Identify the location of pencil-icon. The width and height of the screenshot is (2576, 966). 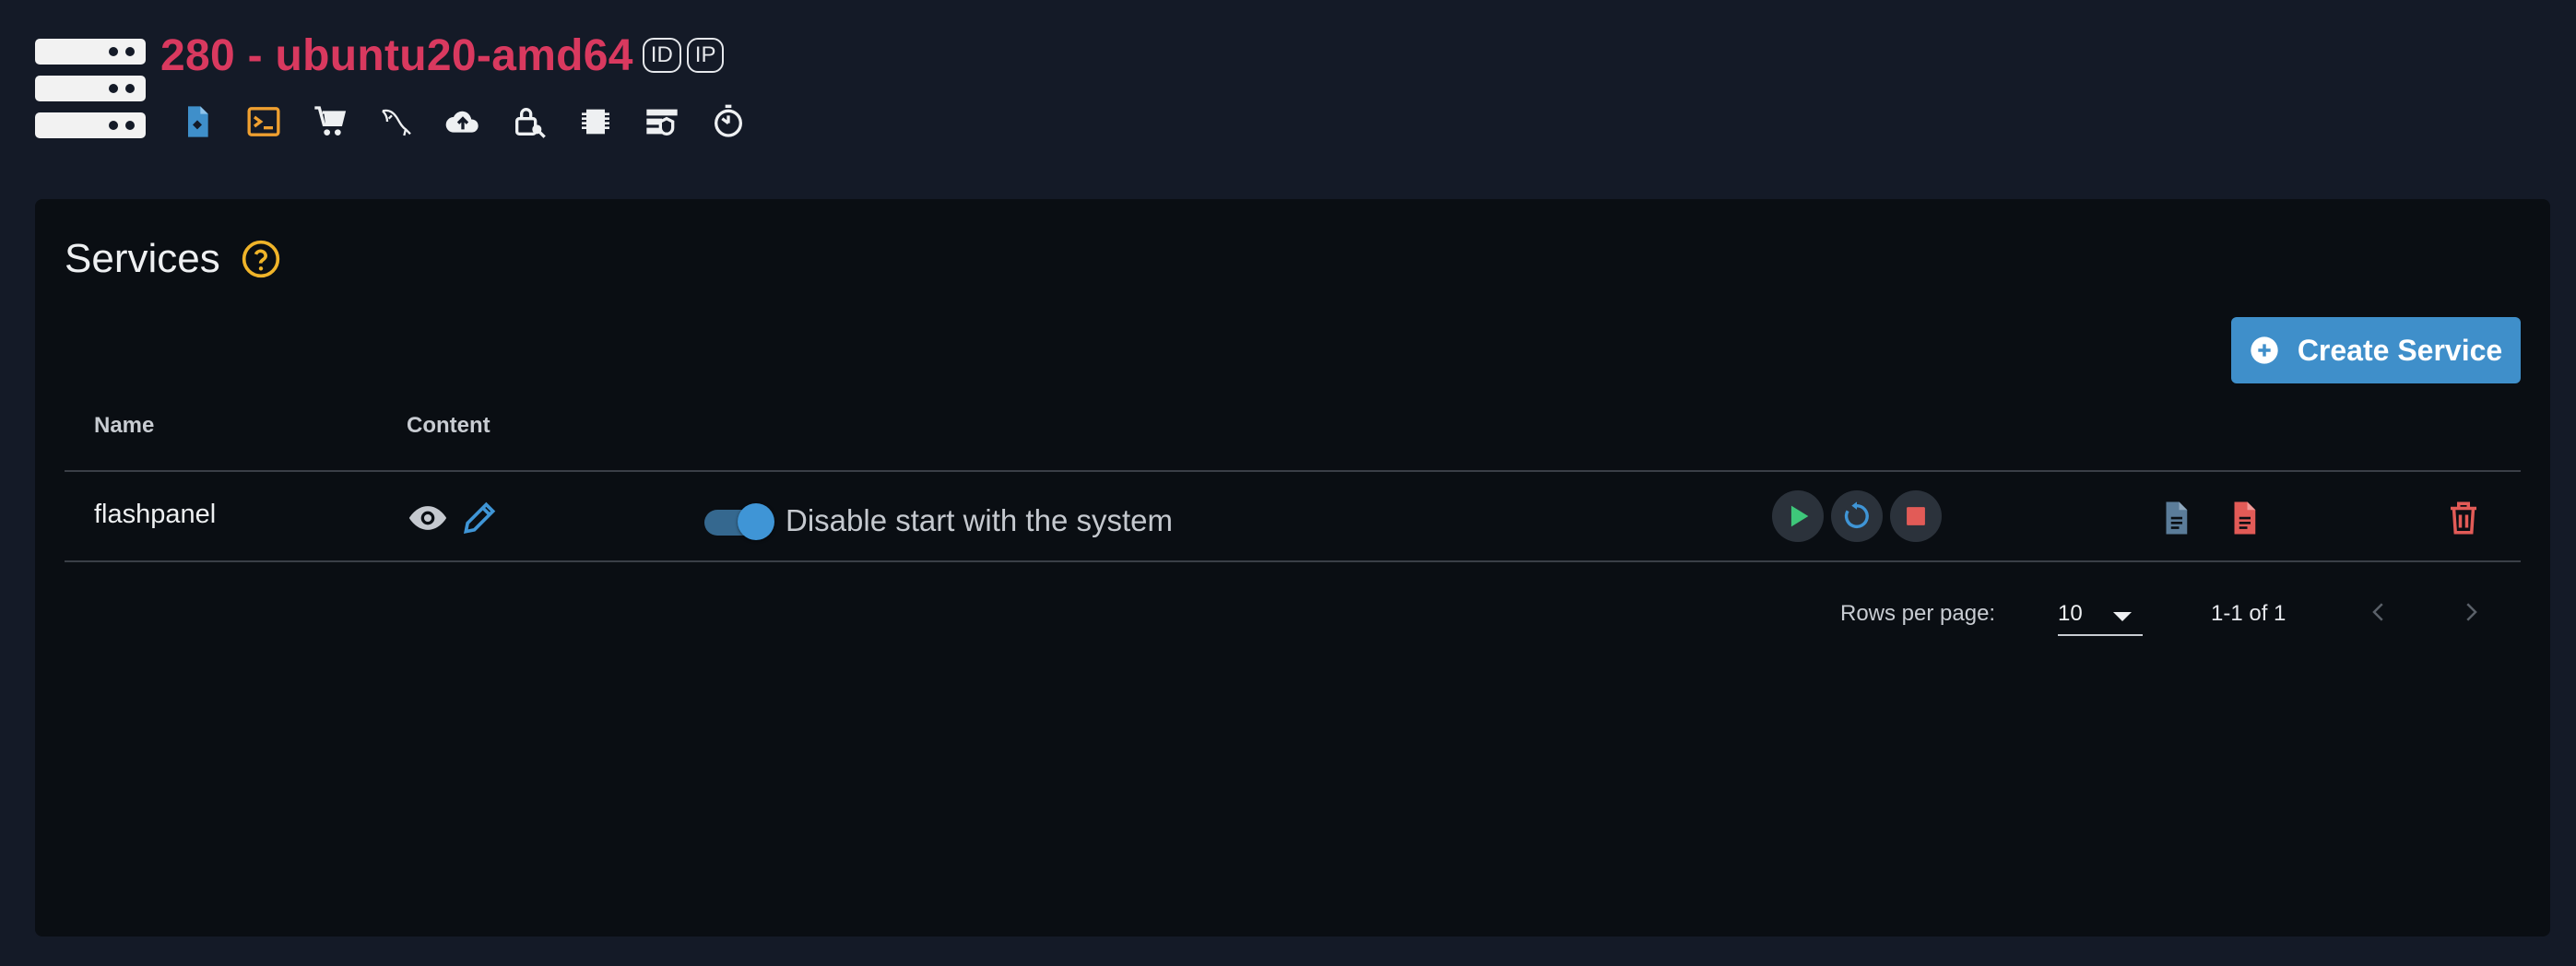
(479, 518).